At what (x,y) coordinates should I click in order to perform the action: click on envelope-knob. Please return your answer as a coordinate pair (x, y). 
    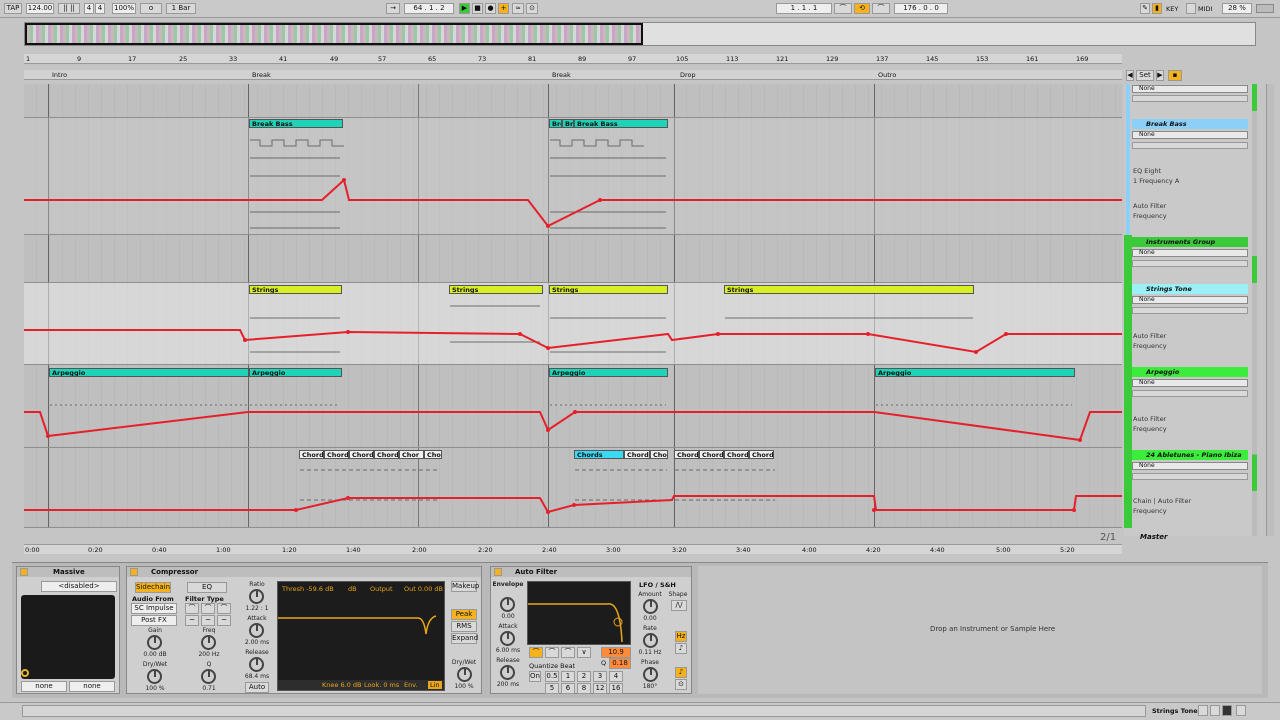
    Looking at the image, I should click on (507, 604).